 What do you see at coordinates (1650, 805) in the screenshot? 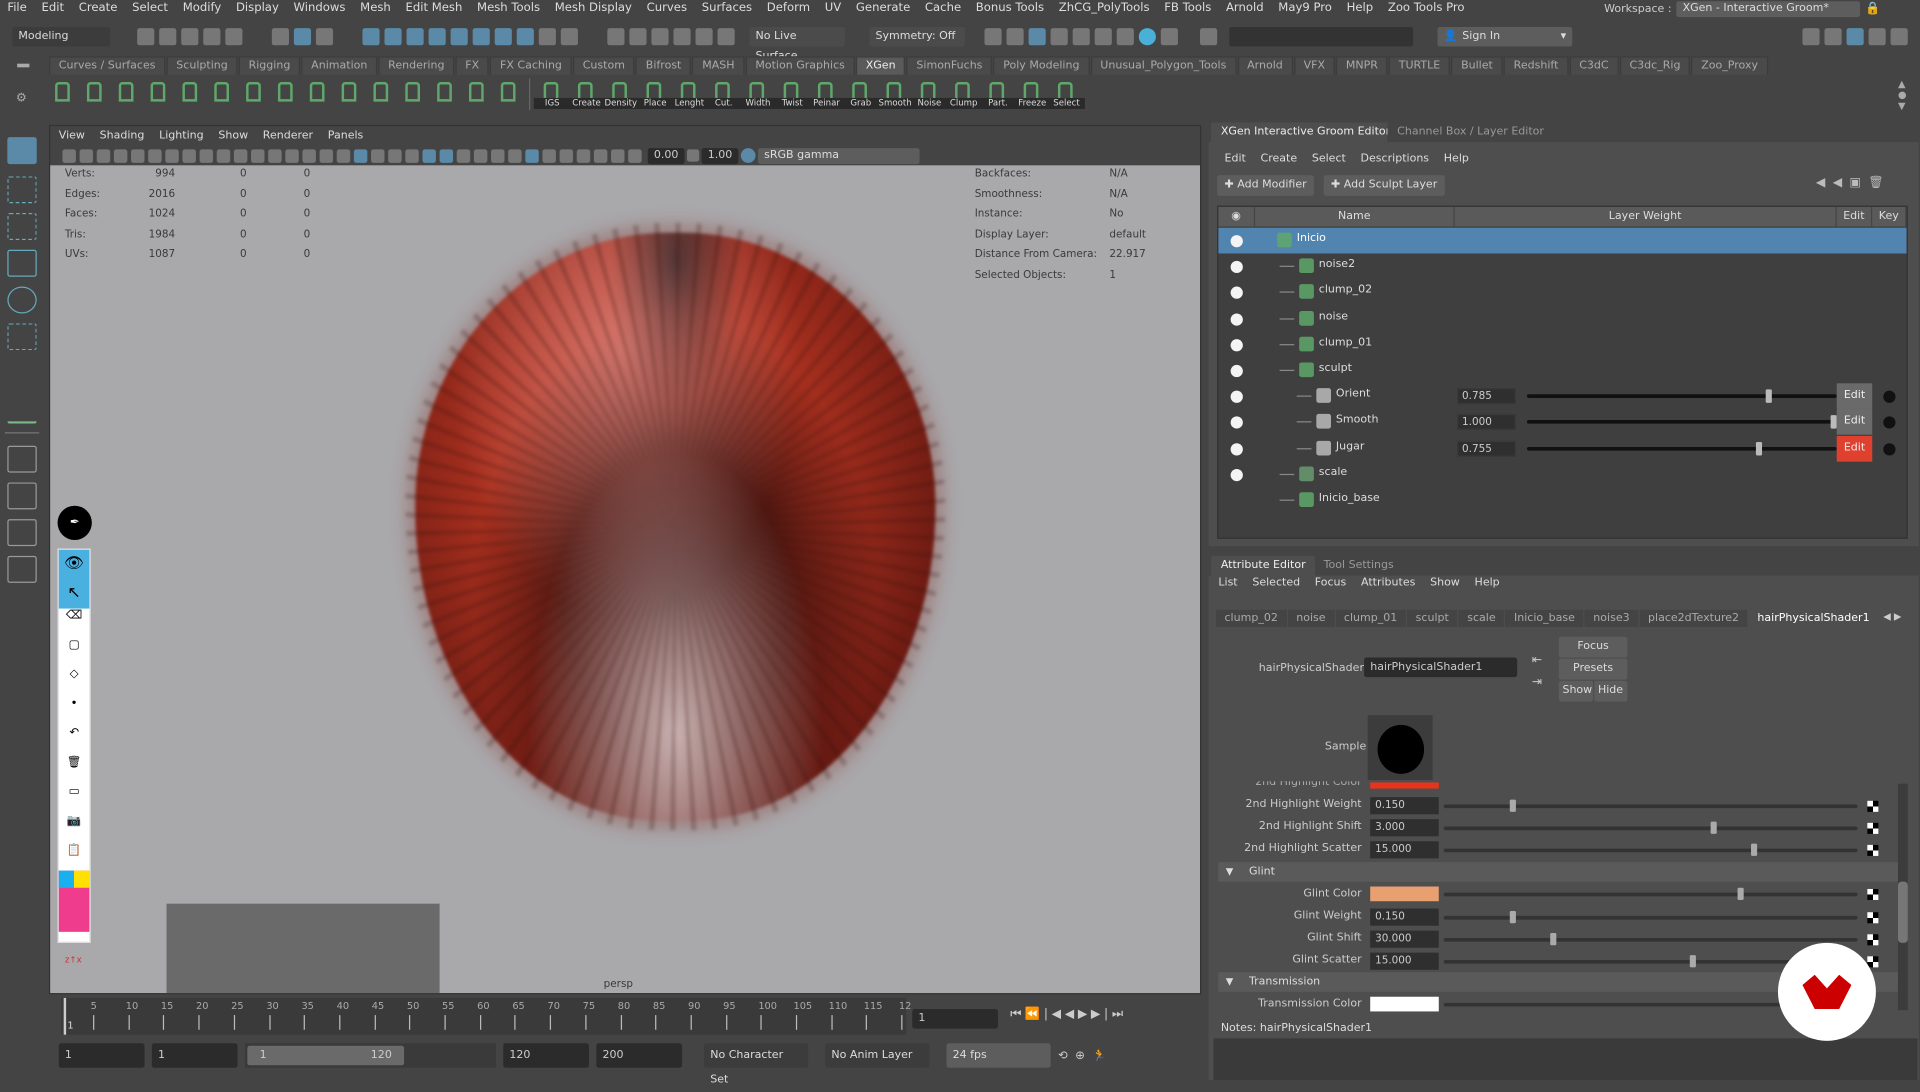
I see `attr-slider` at bounding box center [1650, 805].